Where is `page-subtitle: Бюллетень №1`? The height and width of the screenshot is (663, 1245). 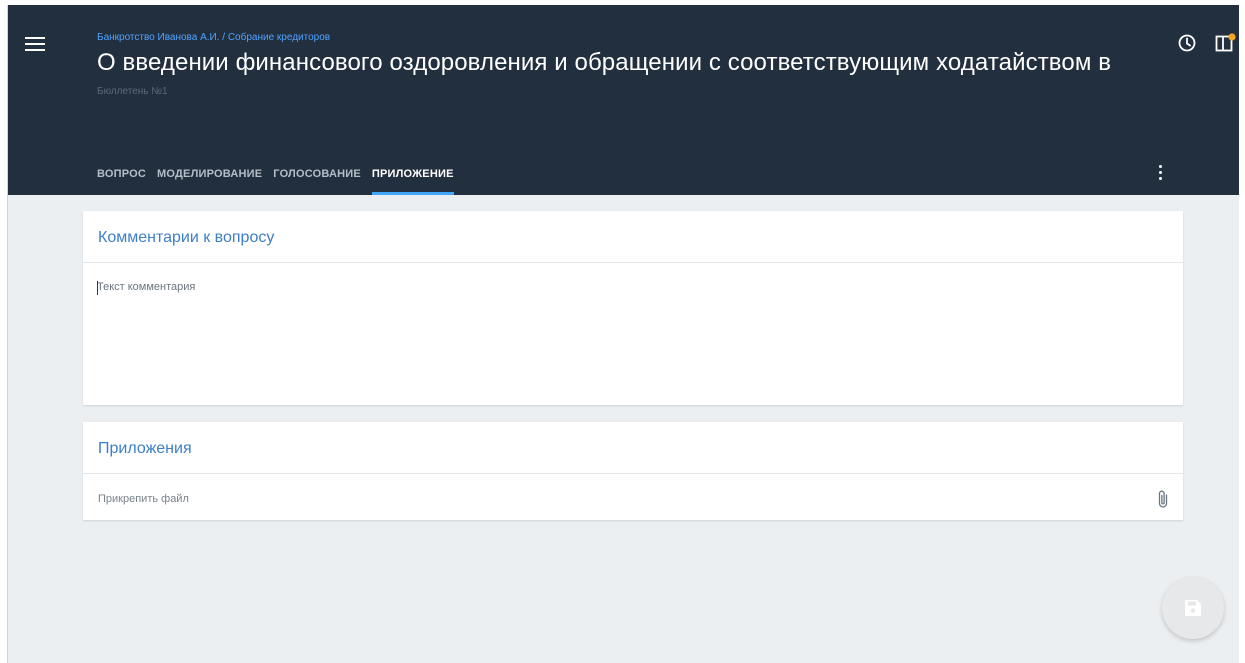 page-subtitle: Бюллетень №1 is located at coordinates (132, 91).